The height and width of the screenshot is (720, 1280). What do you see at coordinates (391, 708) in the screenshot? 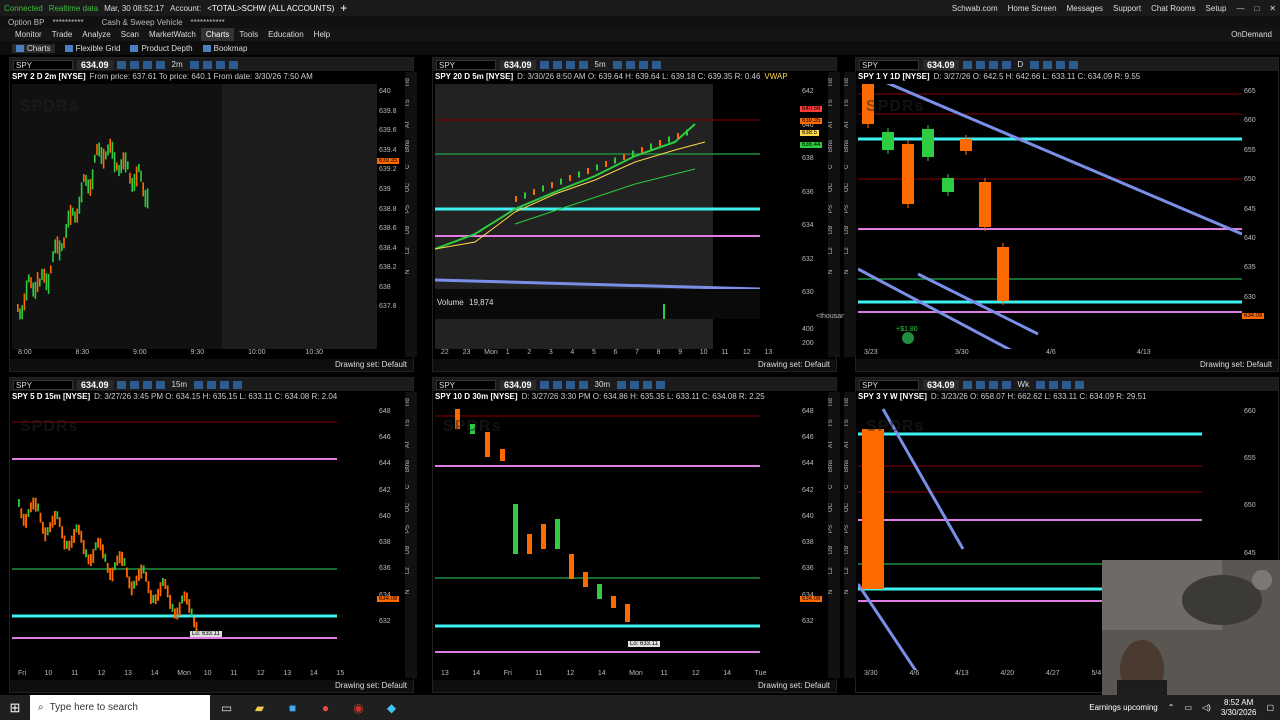
I see `thinkorswim-icon: ◆` at bounding box center [391, 708].